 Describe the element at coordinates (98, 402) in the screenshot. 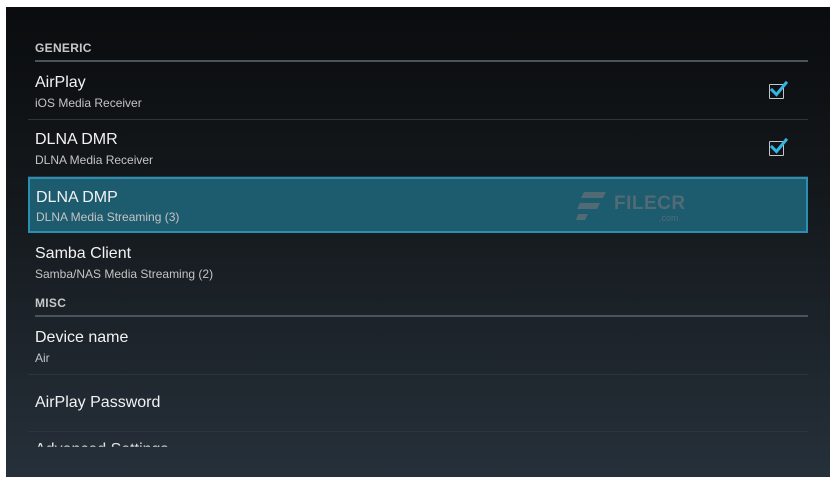

I see `setting-item-airplay-password-title: AirPlay Password` at that location.